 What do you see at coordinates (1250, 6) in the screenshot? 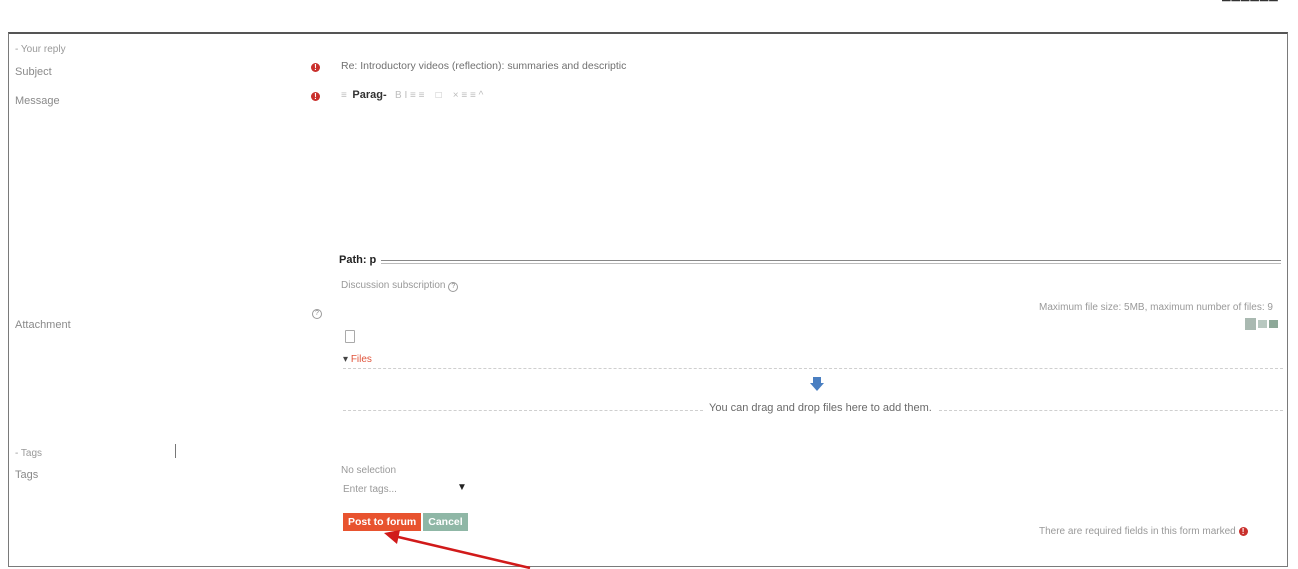
I see `cropped-top-text: ▔▔▔▔▔▔` at bounding box center [1250, 6].